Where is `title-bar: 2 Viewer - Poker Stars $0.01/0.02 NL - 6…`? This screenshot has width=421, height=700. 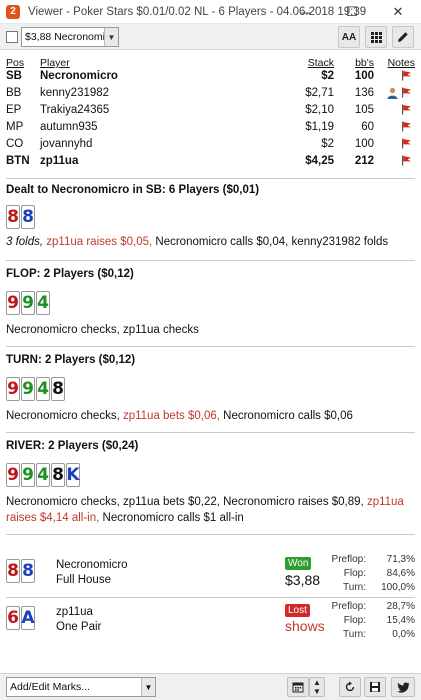
title-bar: 2 Viewer - Poker Stars $0.01/0.02 NL - 6… is located at coordinates (210, 12).